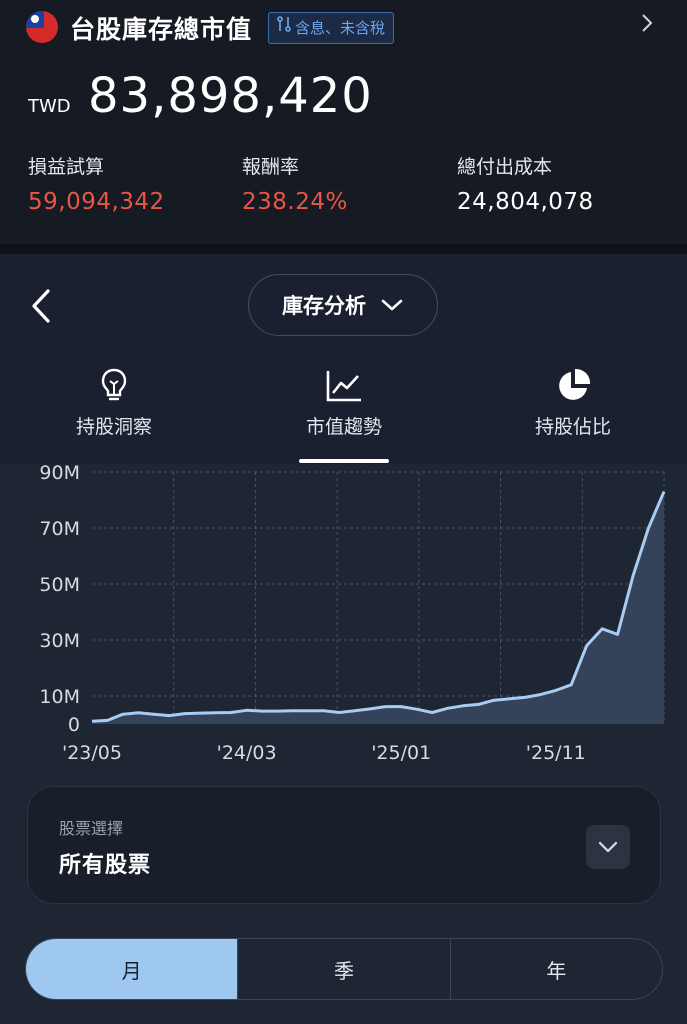  Describe the element at coordinates (91, 828) in the screenshot. I see `stock-select-caption: 股票選擇` at that location.